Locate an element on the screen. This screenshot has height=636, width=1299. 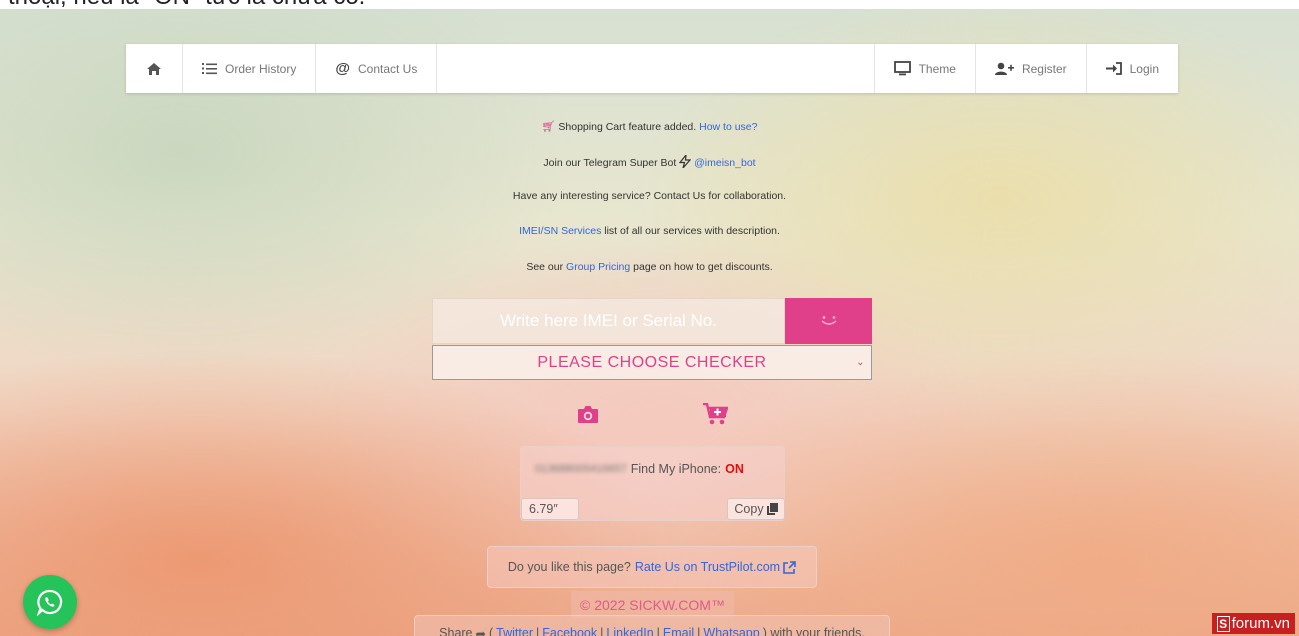
telegram-bot-link: @imeisn_bot is located at coordinates (724, 163).